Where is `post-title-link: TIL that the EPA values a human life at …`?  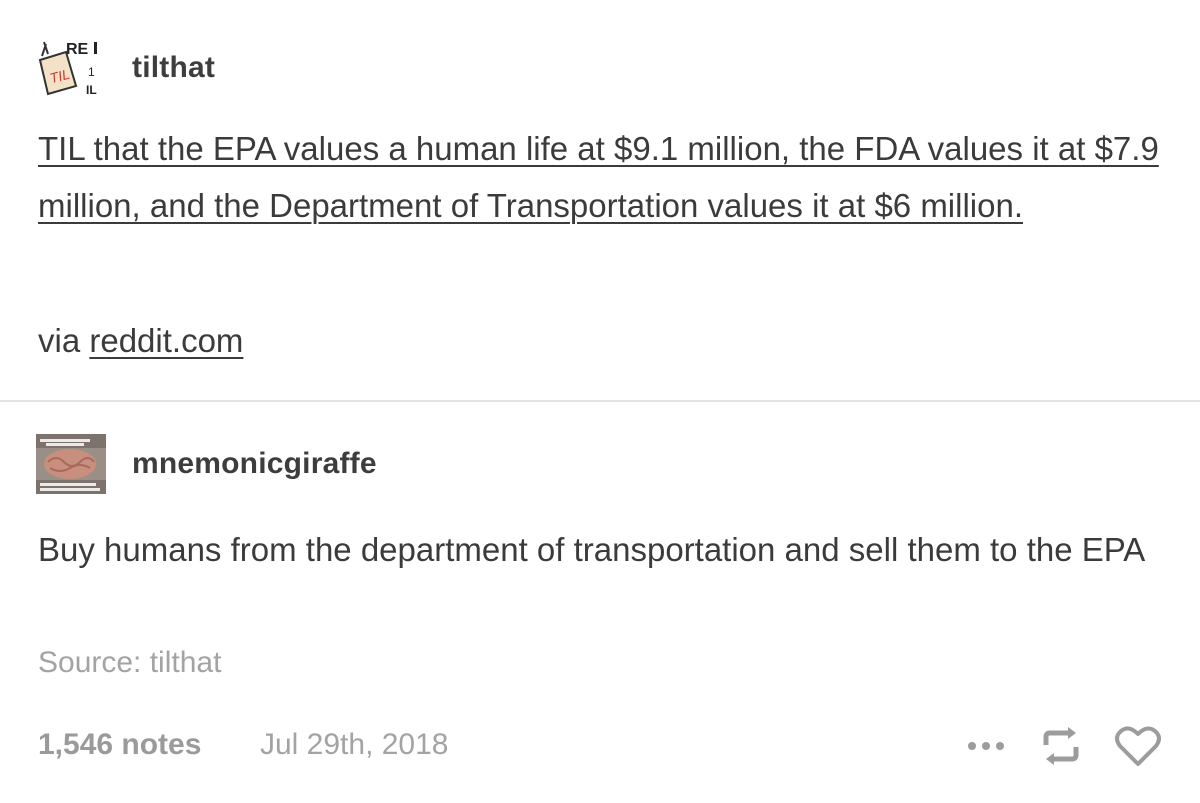 post-title-link: TIL that the EPA values a human life at … is located at coordinates (598, 177).